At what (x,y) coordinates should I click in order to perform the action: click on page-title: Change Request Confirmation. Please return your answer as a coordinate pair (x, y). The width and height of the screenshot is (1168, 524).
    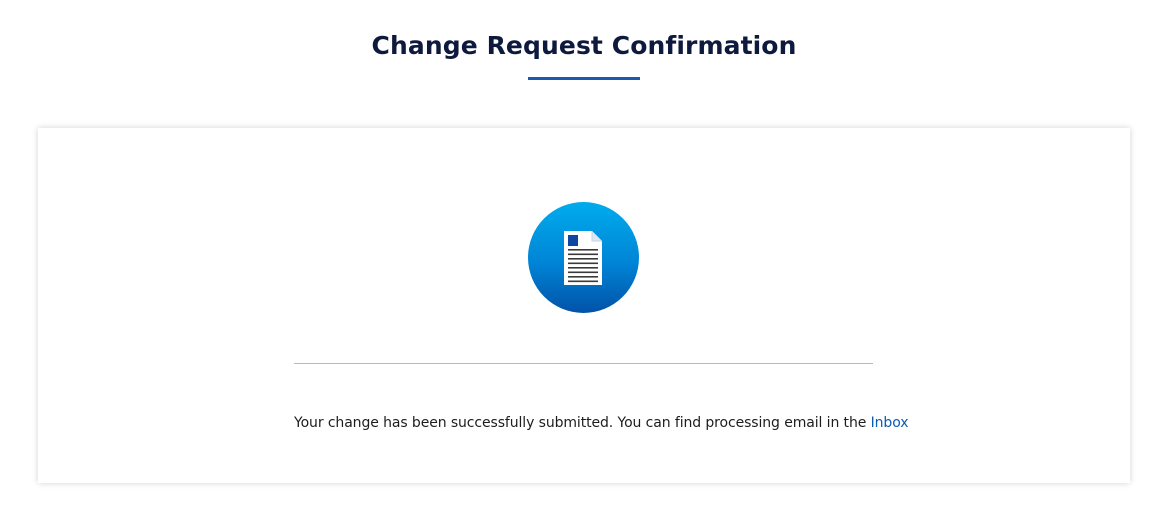
    Looking at the image, I should click on (584, 45).